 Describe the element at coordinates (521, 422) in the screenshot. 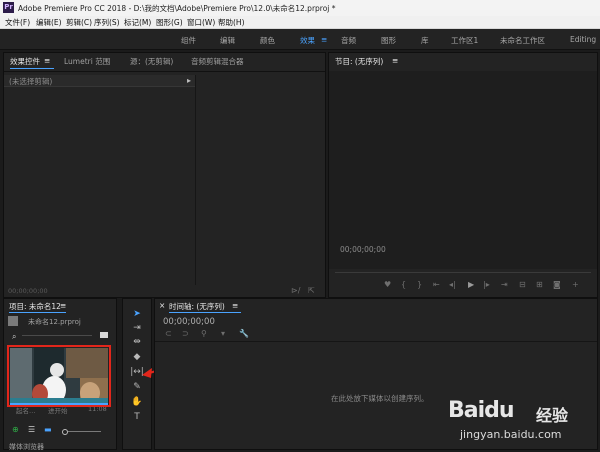

I see `baidu-watermark: Baidu 经验 jingyan.baidu.com` at that location.